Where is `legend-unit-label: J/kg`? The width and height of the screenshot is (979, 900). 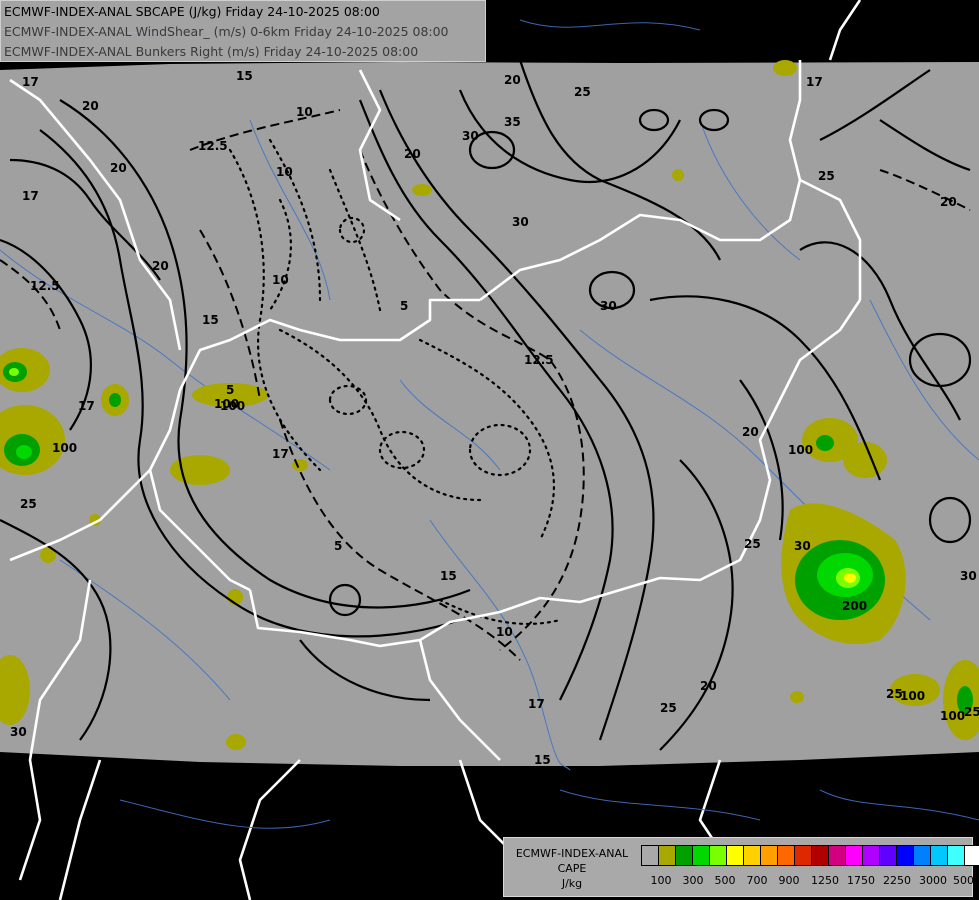
legend-unit-label: J/kg is located at coordinates (572, 883).